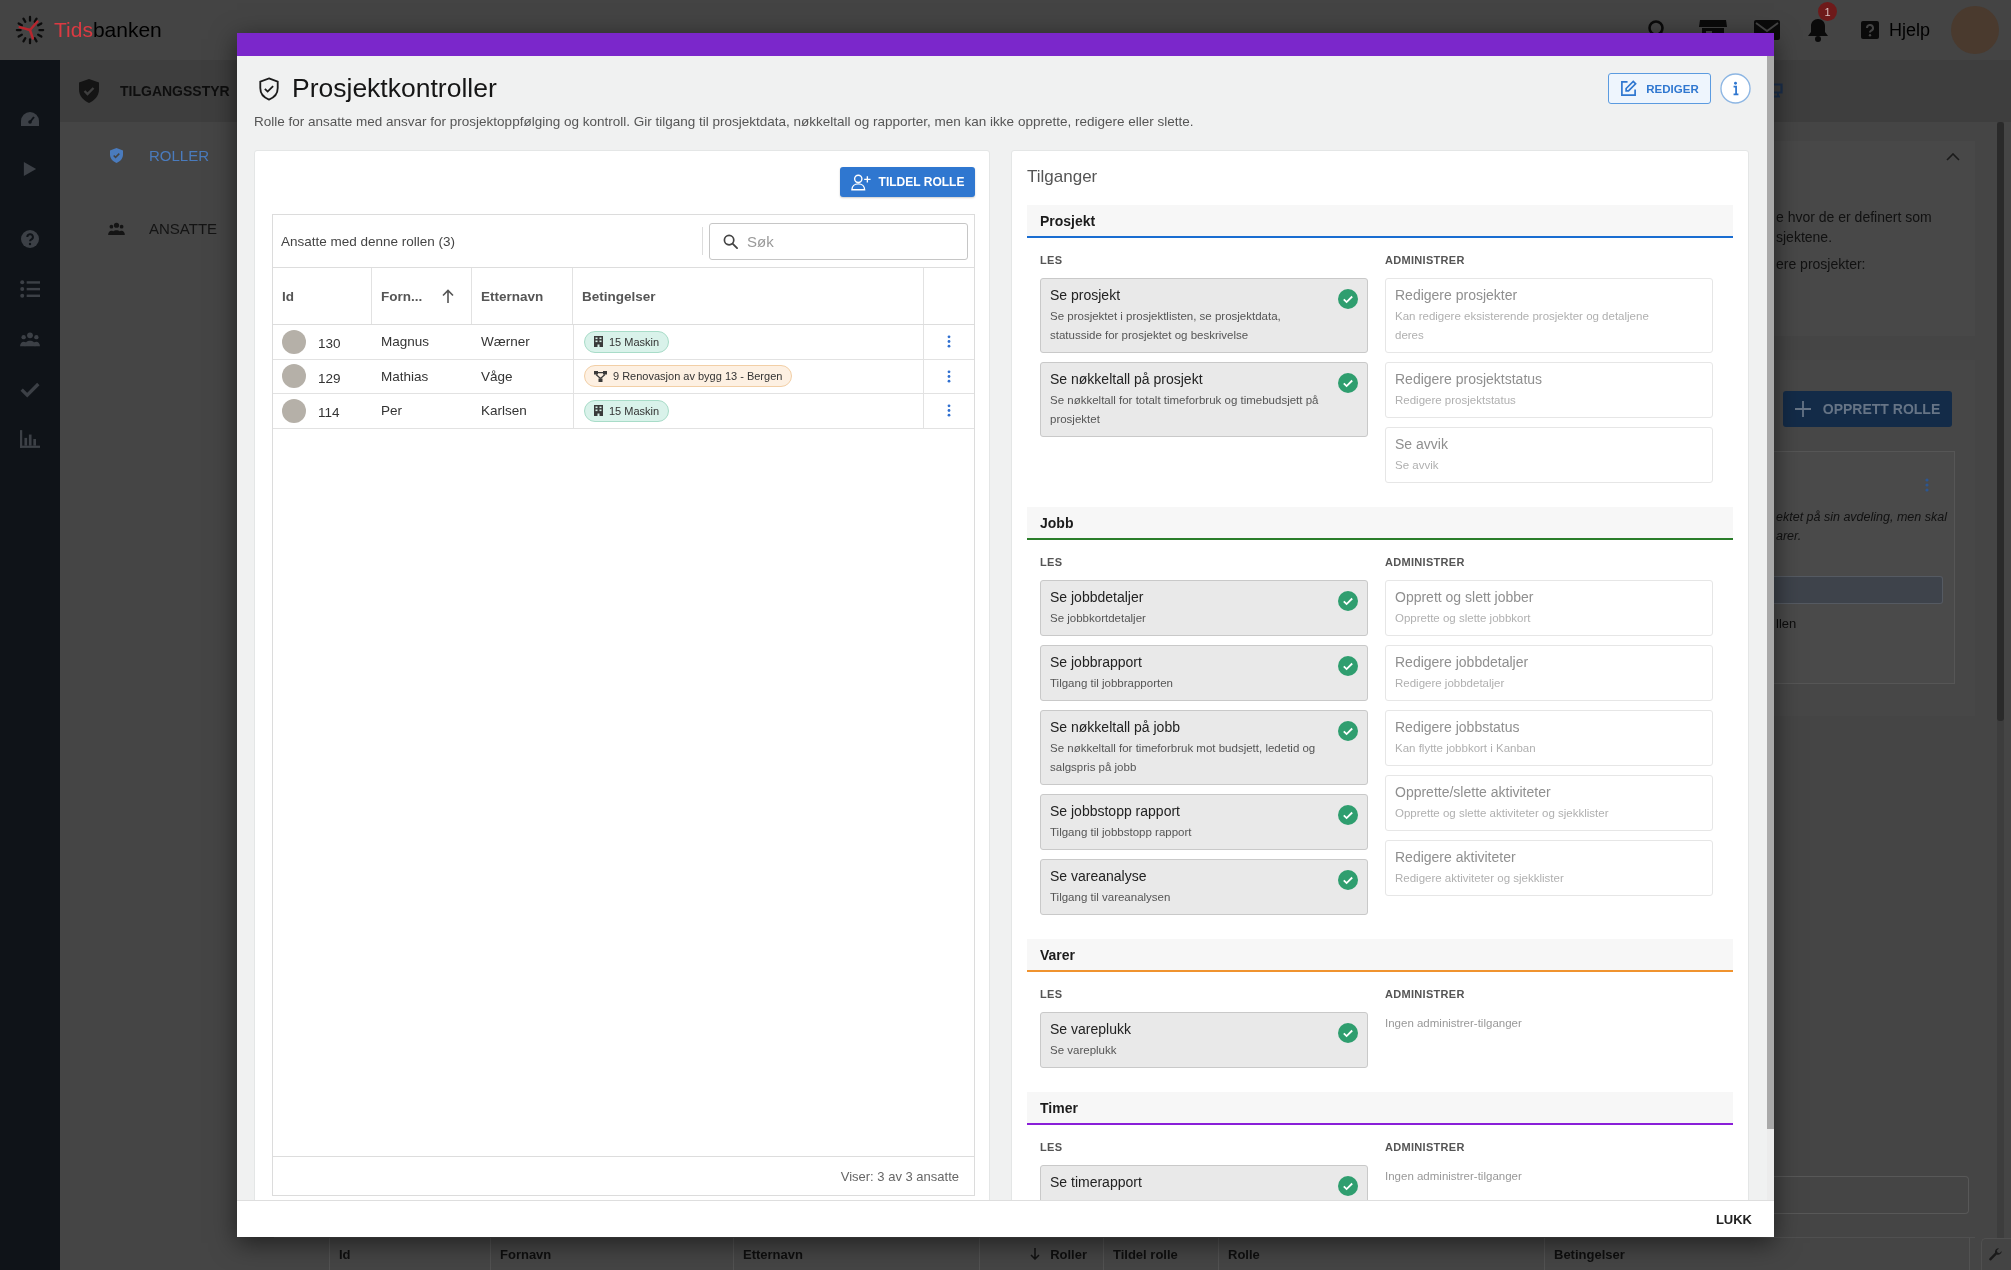 The height and width of the screenshot is (1270, 2011). I want to click on edit-icon, so click(1629, 88).